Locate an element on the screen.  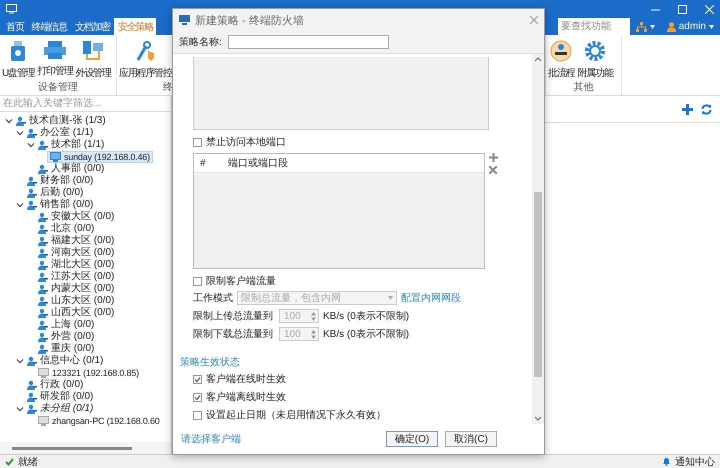
tree-item: 行政 (0/0) is located at coordinates (55, 385).